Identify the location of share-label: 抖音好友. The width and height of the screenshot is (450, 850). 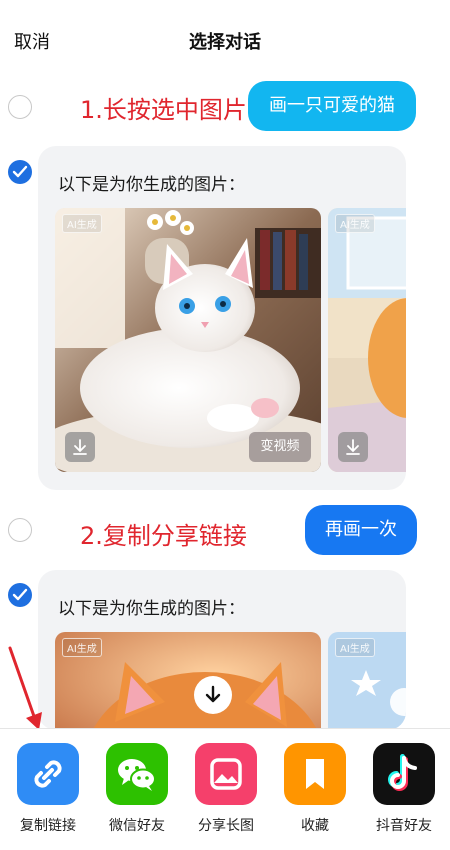
(404, 826).